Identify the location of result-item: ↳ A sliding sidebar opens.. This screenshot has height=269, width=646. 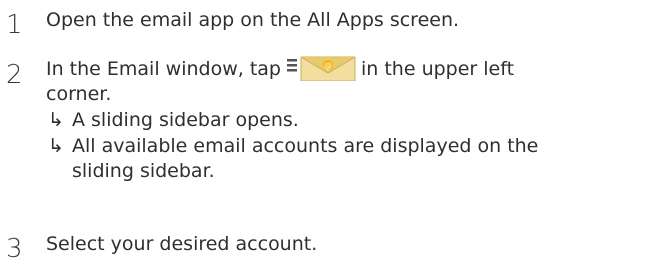
(173, 120).